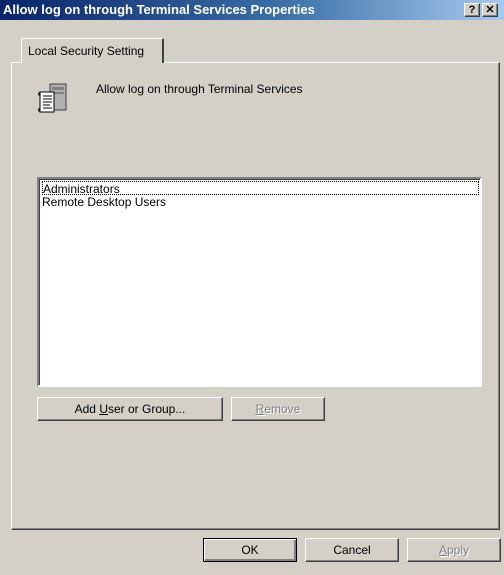 The width and height of the screenshot is (504, 575). I want to click on policy-document-icon, so click(52, 98).